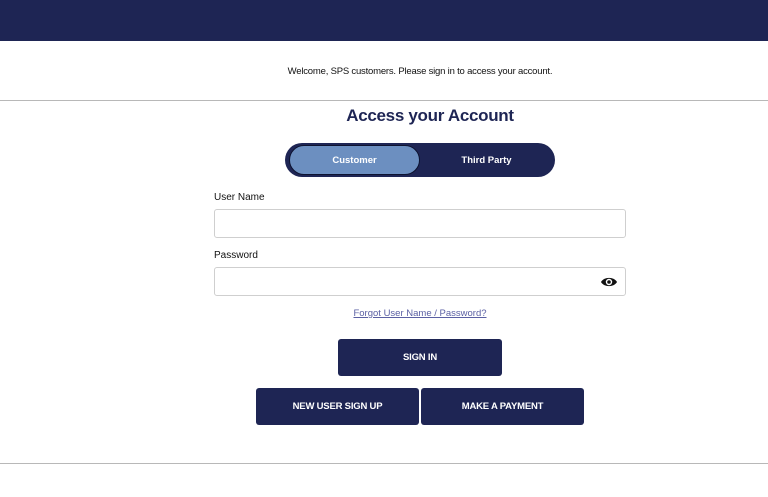 Image resolution: width=768 pixels, height=497 pixels. I want to click on new-user-sign-up-button: NEW USER SIGN UP, so click(337, 406).